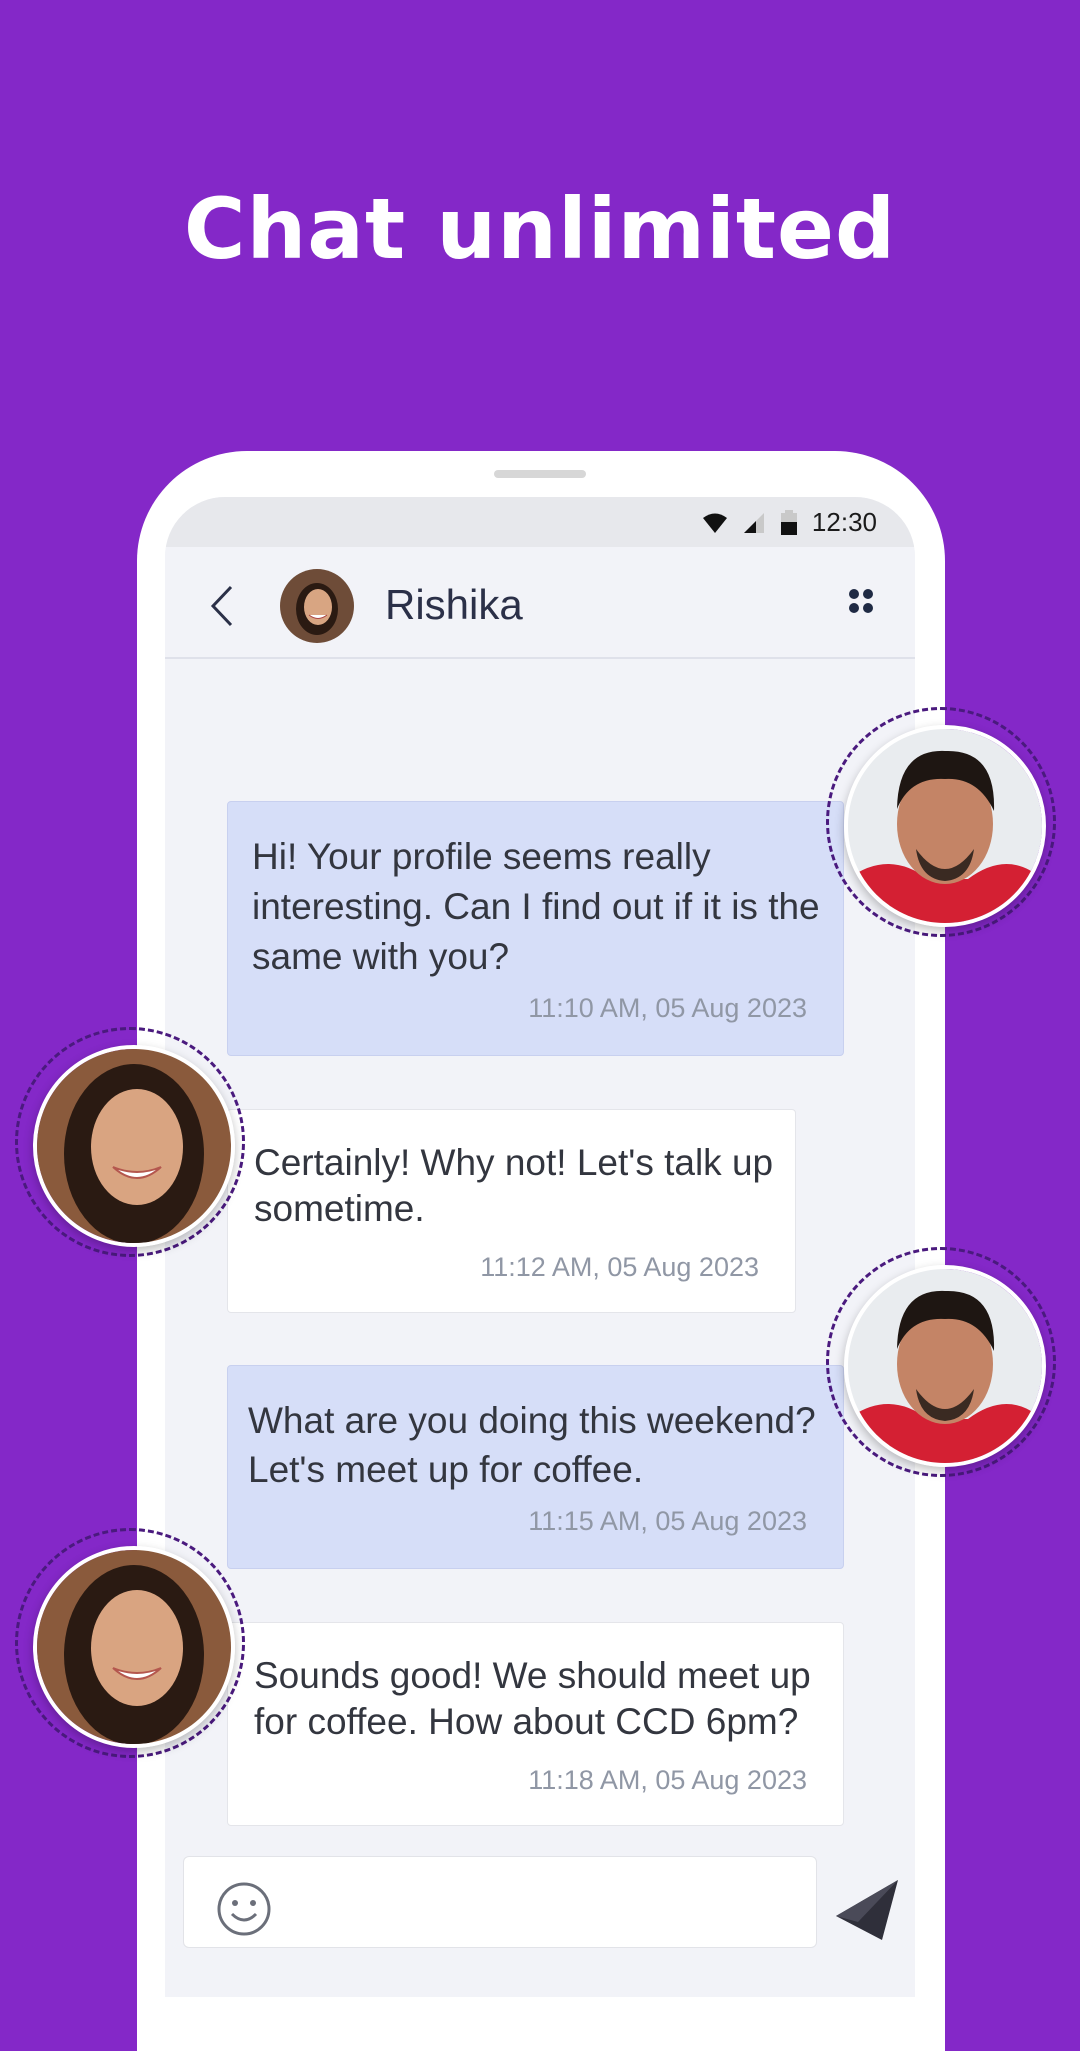 The image size is (1080, 2051). Describe the element at coordinates (540, 474) in the screenshot. I see `phone-speaker` at that location.